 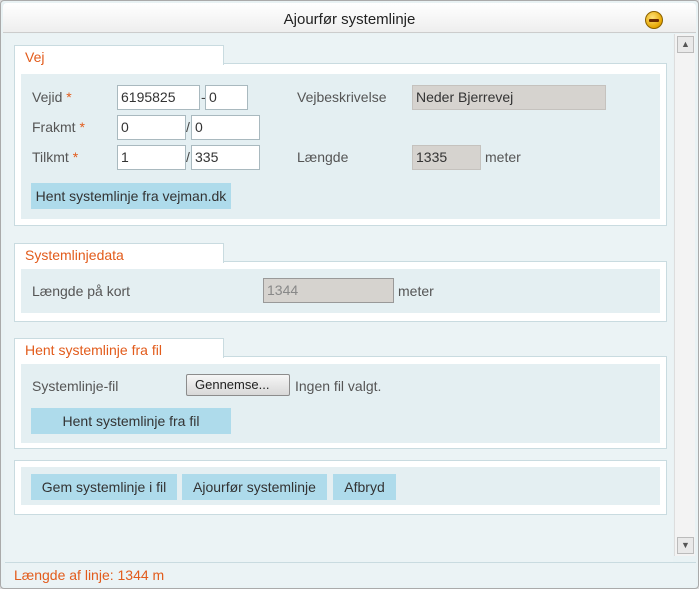 I want to click on fetch-vejman-button: Hent systemlinje fra vejman.dk, so click(x=131, y=196).